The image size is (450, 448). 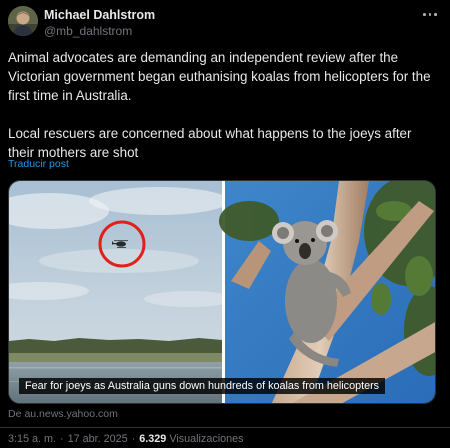 What do you see at coordinates (153, 439) in the screenshot?
I see `views-count: 6.329` at bounding box center [153, 439].